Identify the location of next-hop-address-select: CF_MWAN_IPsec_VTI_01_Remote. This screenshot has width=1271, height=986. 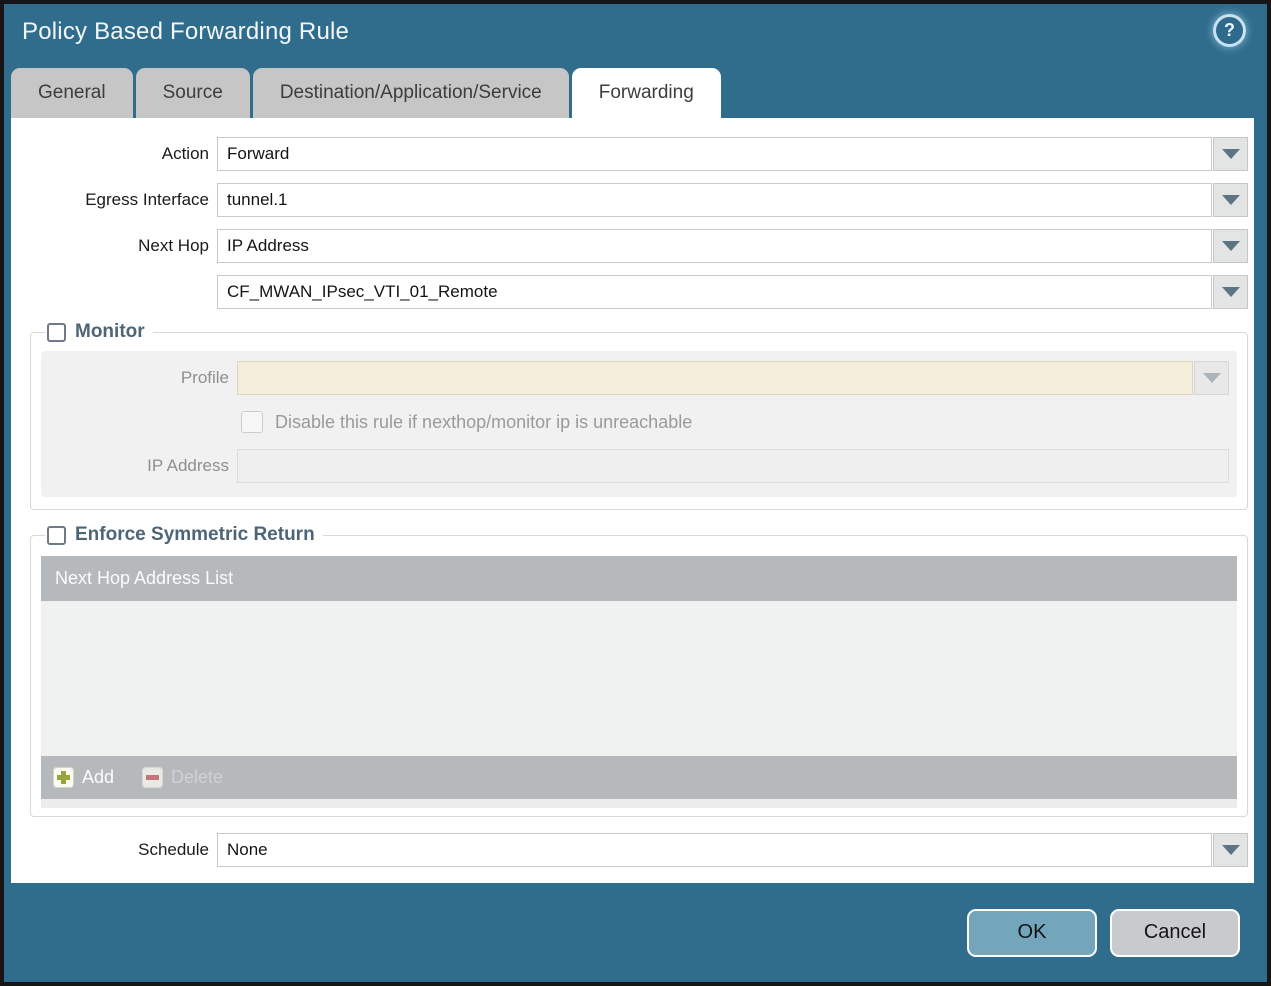
(732, 292).